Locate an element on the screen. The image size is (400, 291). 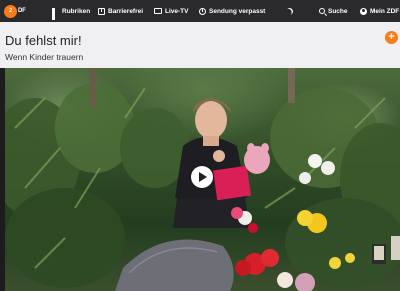
nav-suche: Suche is located at coordinates (333, 11).